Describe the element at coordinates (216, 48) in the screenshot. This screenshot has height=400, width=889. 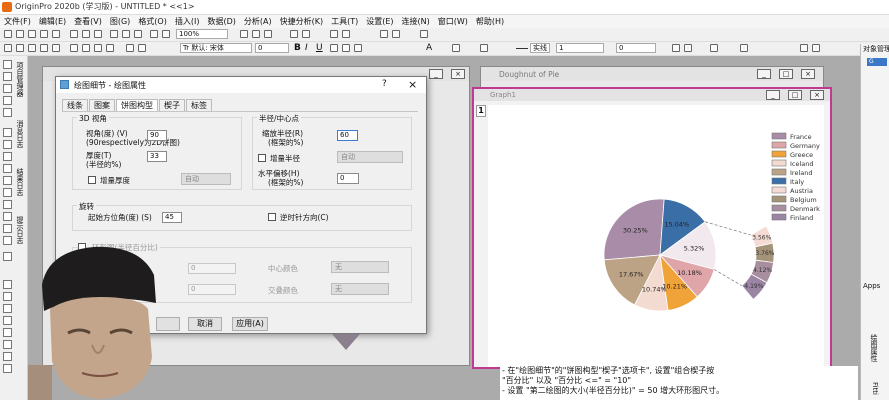
I see `font-select: Tr 默认: 宋体` at that location.